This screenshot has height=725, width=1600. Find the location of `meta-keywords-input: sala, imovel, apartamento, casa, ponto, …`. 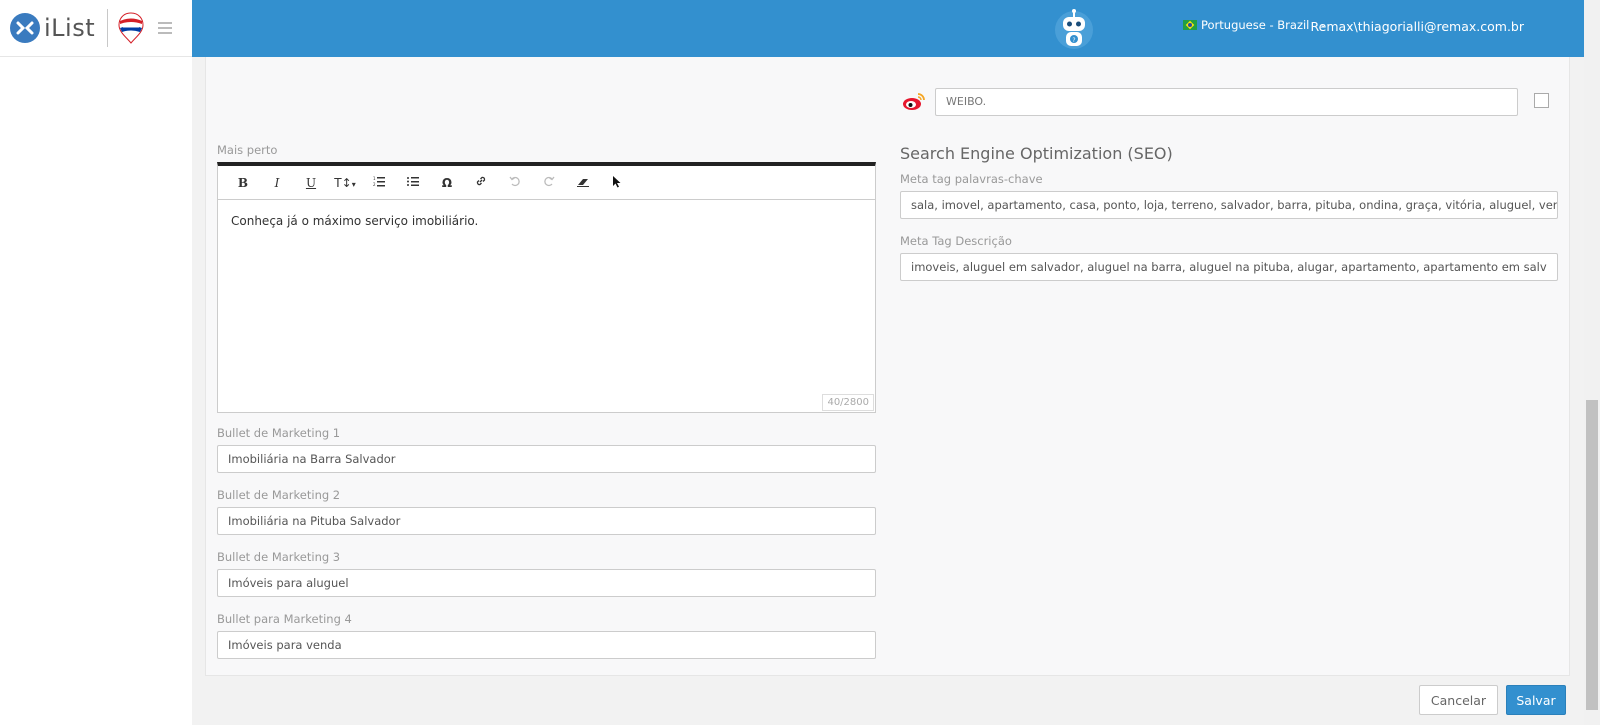

meta-keywords-input: sala, imovel, apartamento, casa, ponto, … is located at coordinates (1229, 205).